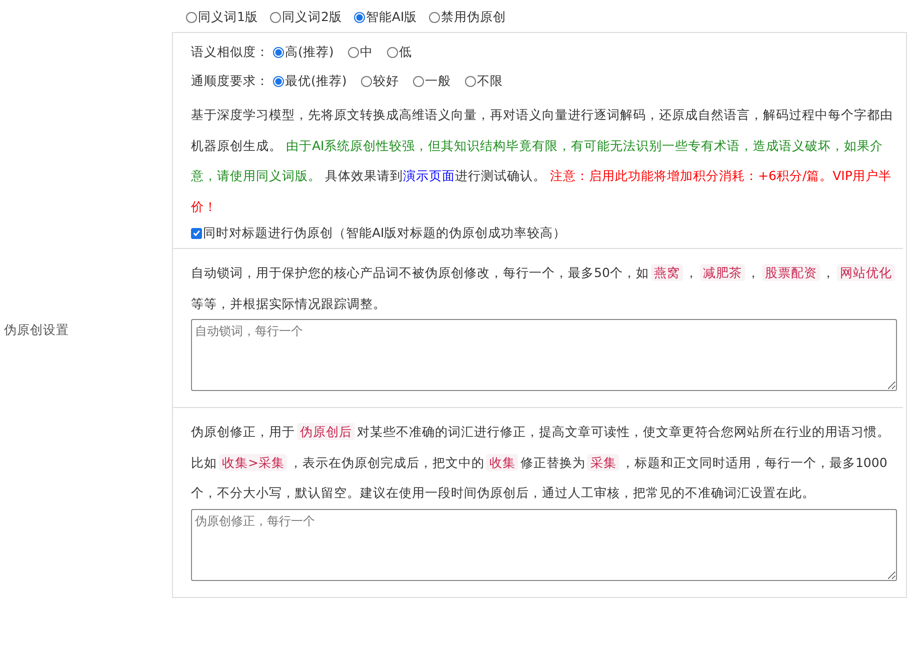 This screenshot has width=911, height=658. What do you see at coordinates (310, 81) in the screenshot?
I see `fluency-option: 最优(推荐)` at bounding box center [310, 81].